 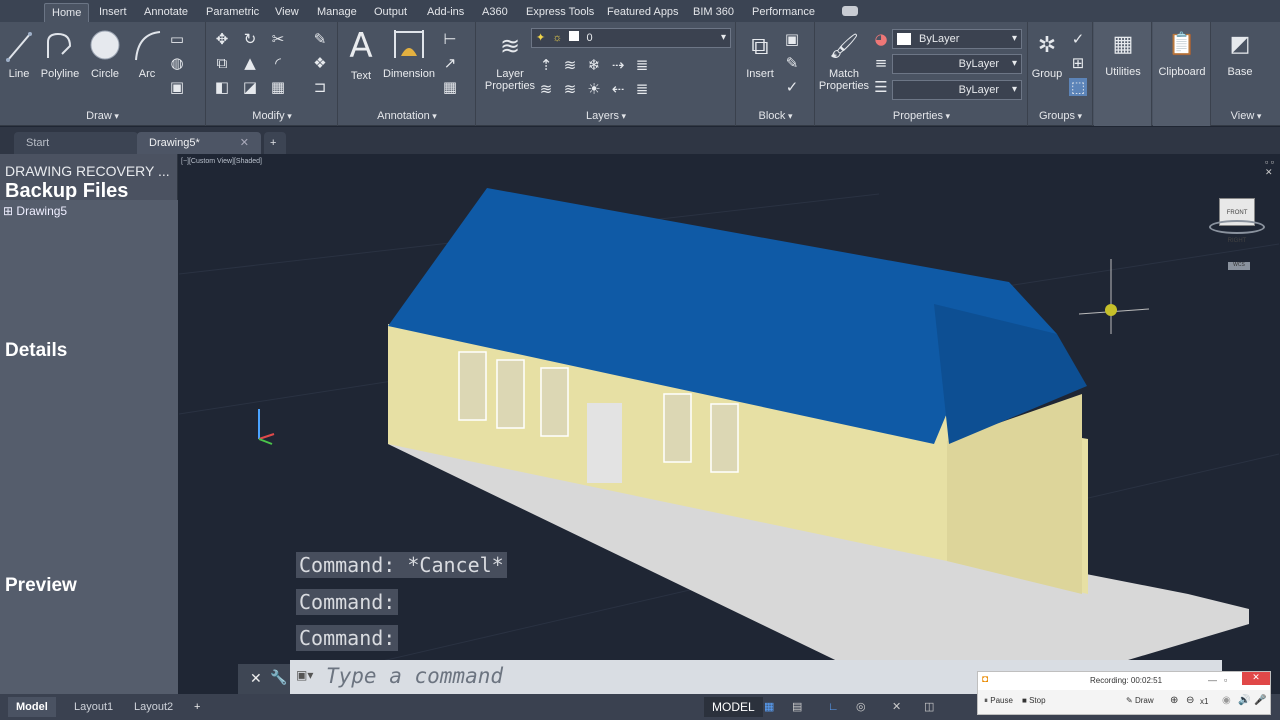 I want to click on command-prompt-icon: ▣▾, so click(x=304, y=675).